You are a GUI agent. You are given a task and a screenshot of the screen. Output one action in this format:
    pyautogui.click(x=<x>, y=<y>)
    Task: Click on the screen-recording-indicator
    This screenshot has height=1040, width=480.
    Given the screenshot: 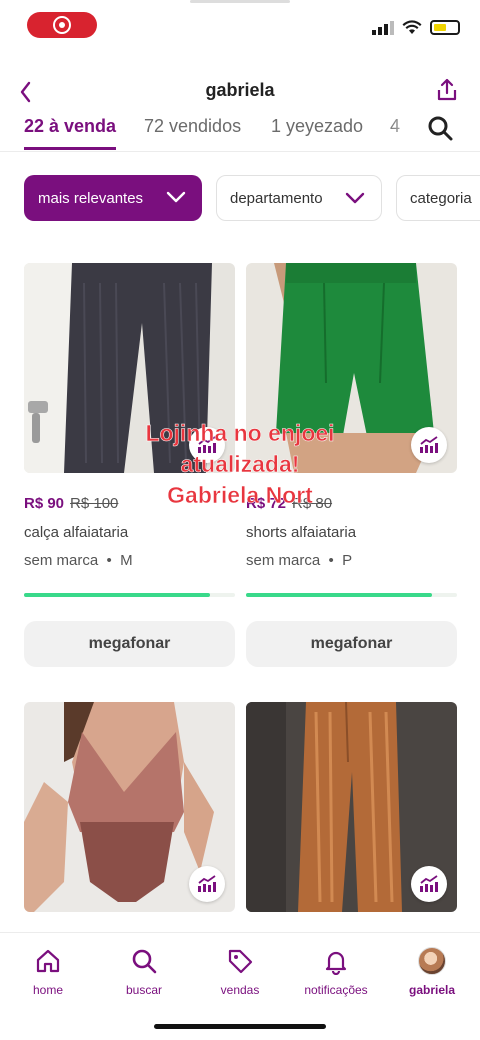 What is the action you would take?
    pyautogui.click(x=62, y=25)
    